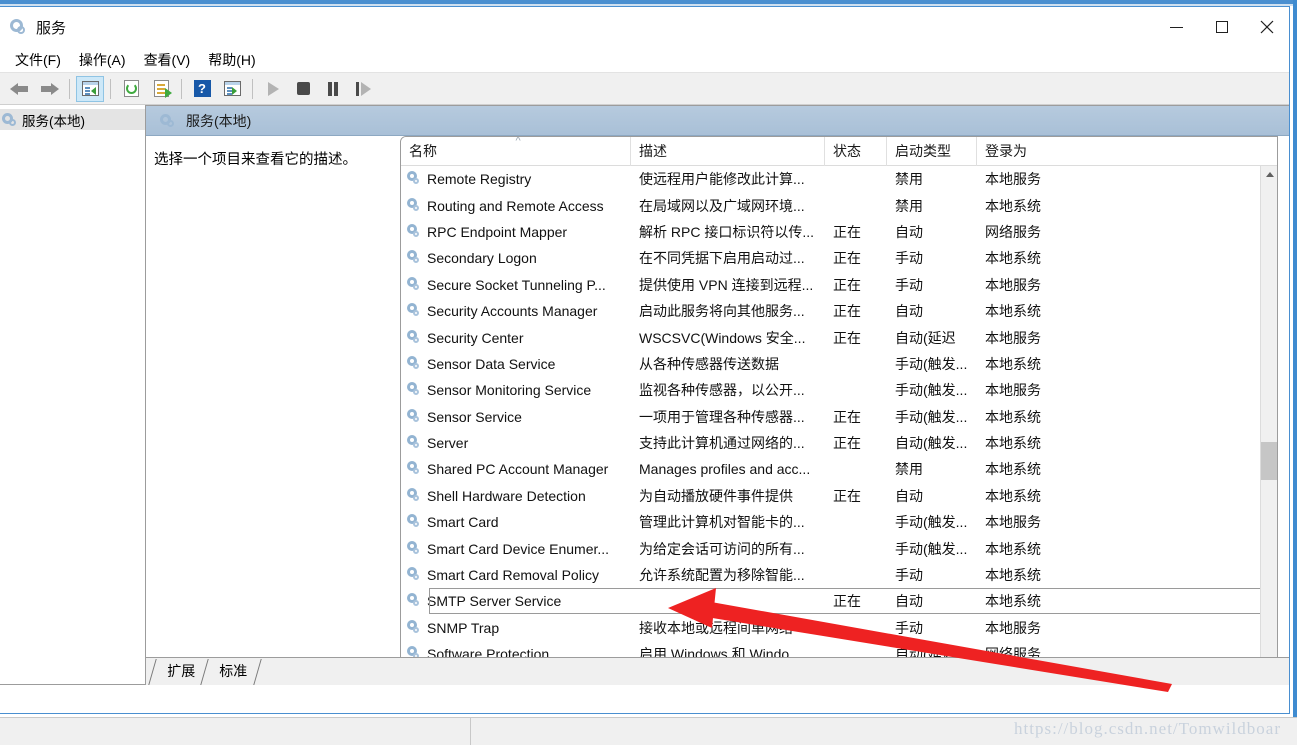 This screenshot has height=745, width=1297. I want to click on table-row: SMTP Server Service 正在 自动 本地系统, so click(839, 601).